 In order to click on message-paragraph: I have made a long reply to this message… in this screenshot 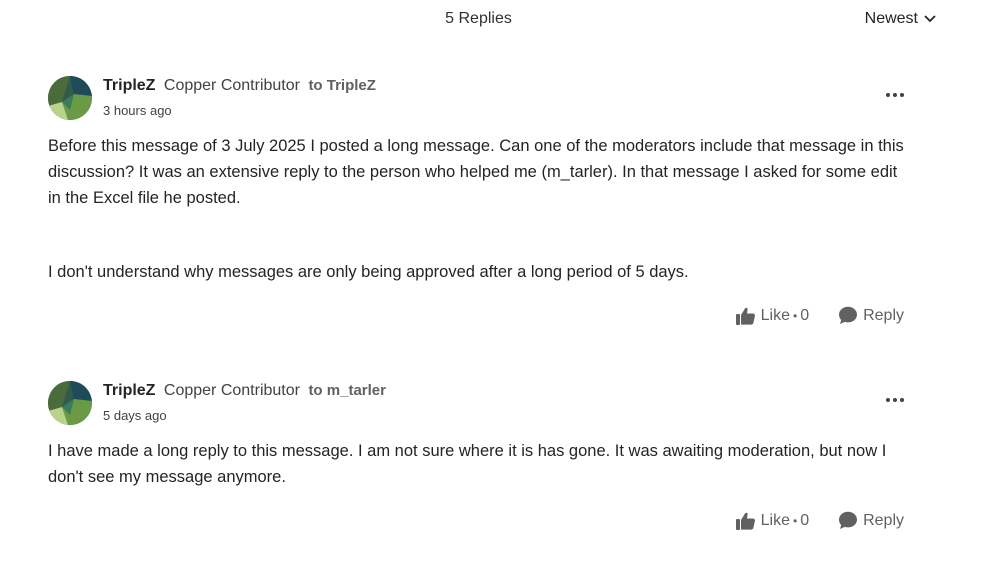, I will do `click(467, 464)`.